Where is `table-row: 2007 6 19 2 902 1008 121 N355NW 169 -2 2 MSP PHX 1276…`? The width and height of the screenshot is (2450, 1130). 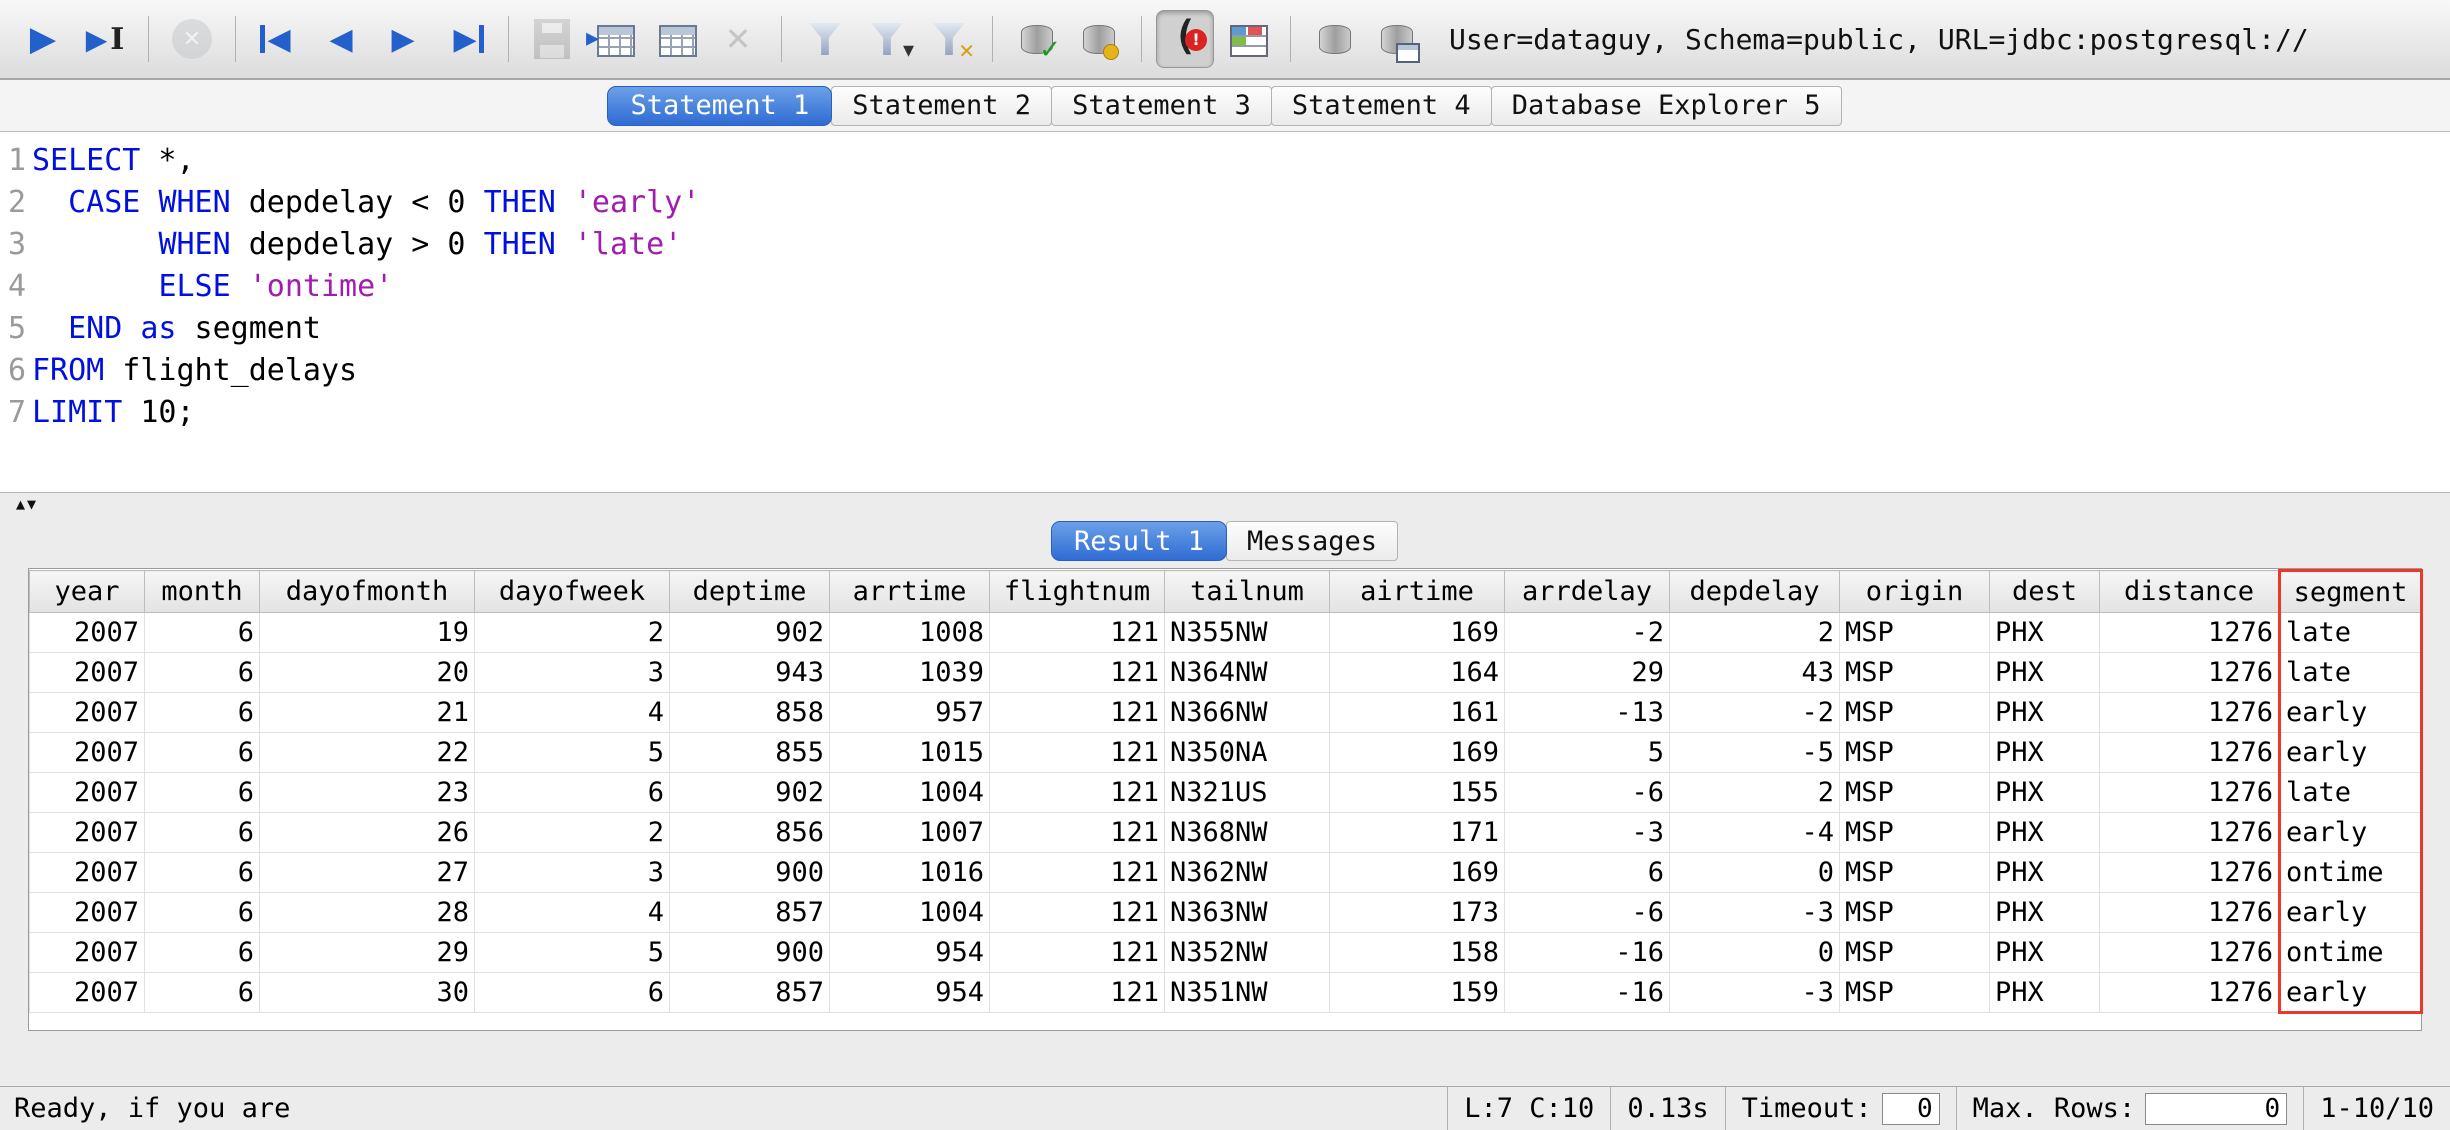 table-row: 2007 6 19 2 902 1008 121 N355NW 169 -2 2 MSP PHX 1276… is located at coordinates (1226, 632).